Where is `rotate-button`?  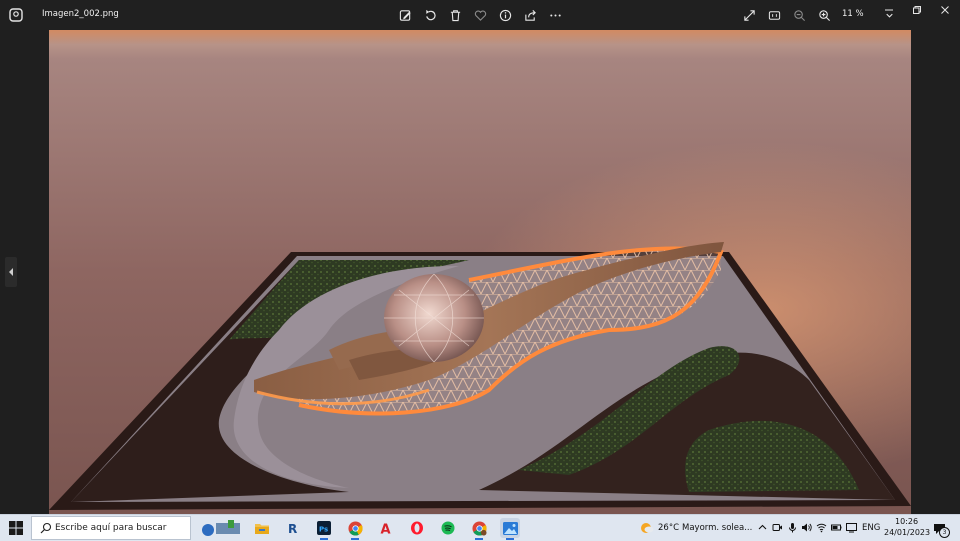 rotate-button is located at coordinates (430, 15).